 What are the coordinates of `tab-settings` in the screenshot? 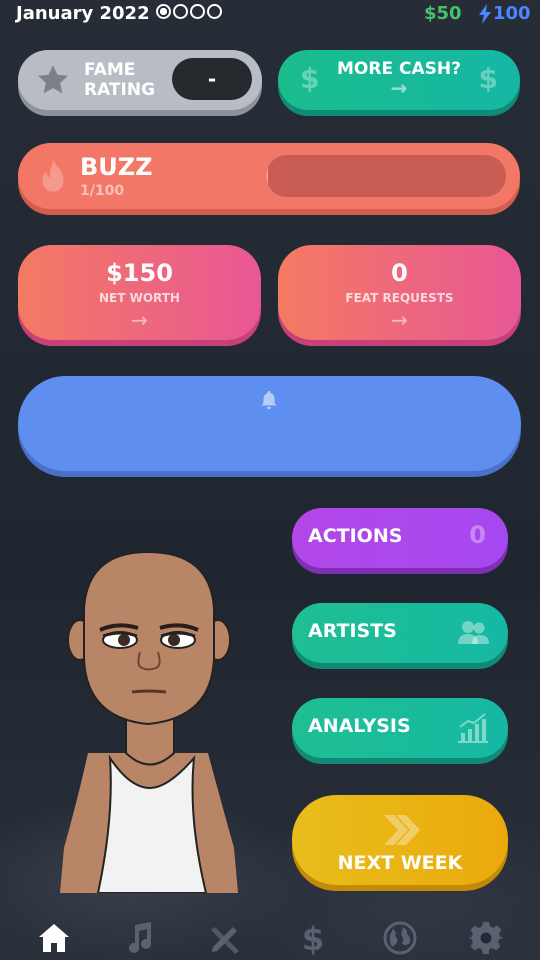 It's located at (486, 938).